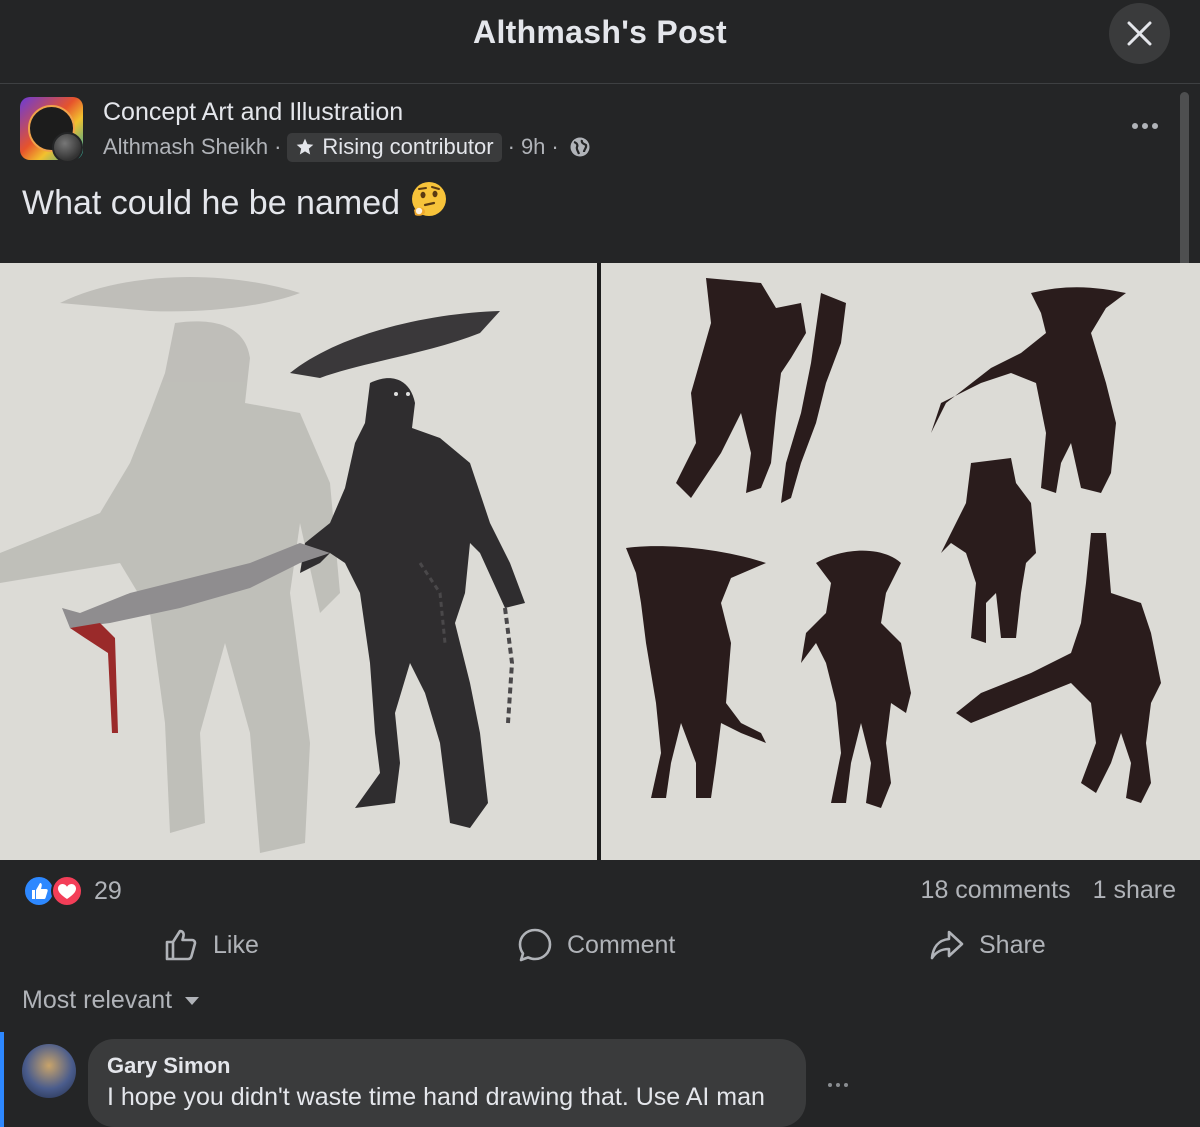  Describe the element at coordinates (305, 146) in the screenshot. I see `star-icon` at that location.